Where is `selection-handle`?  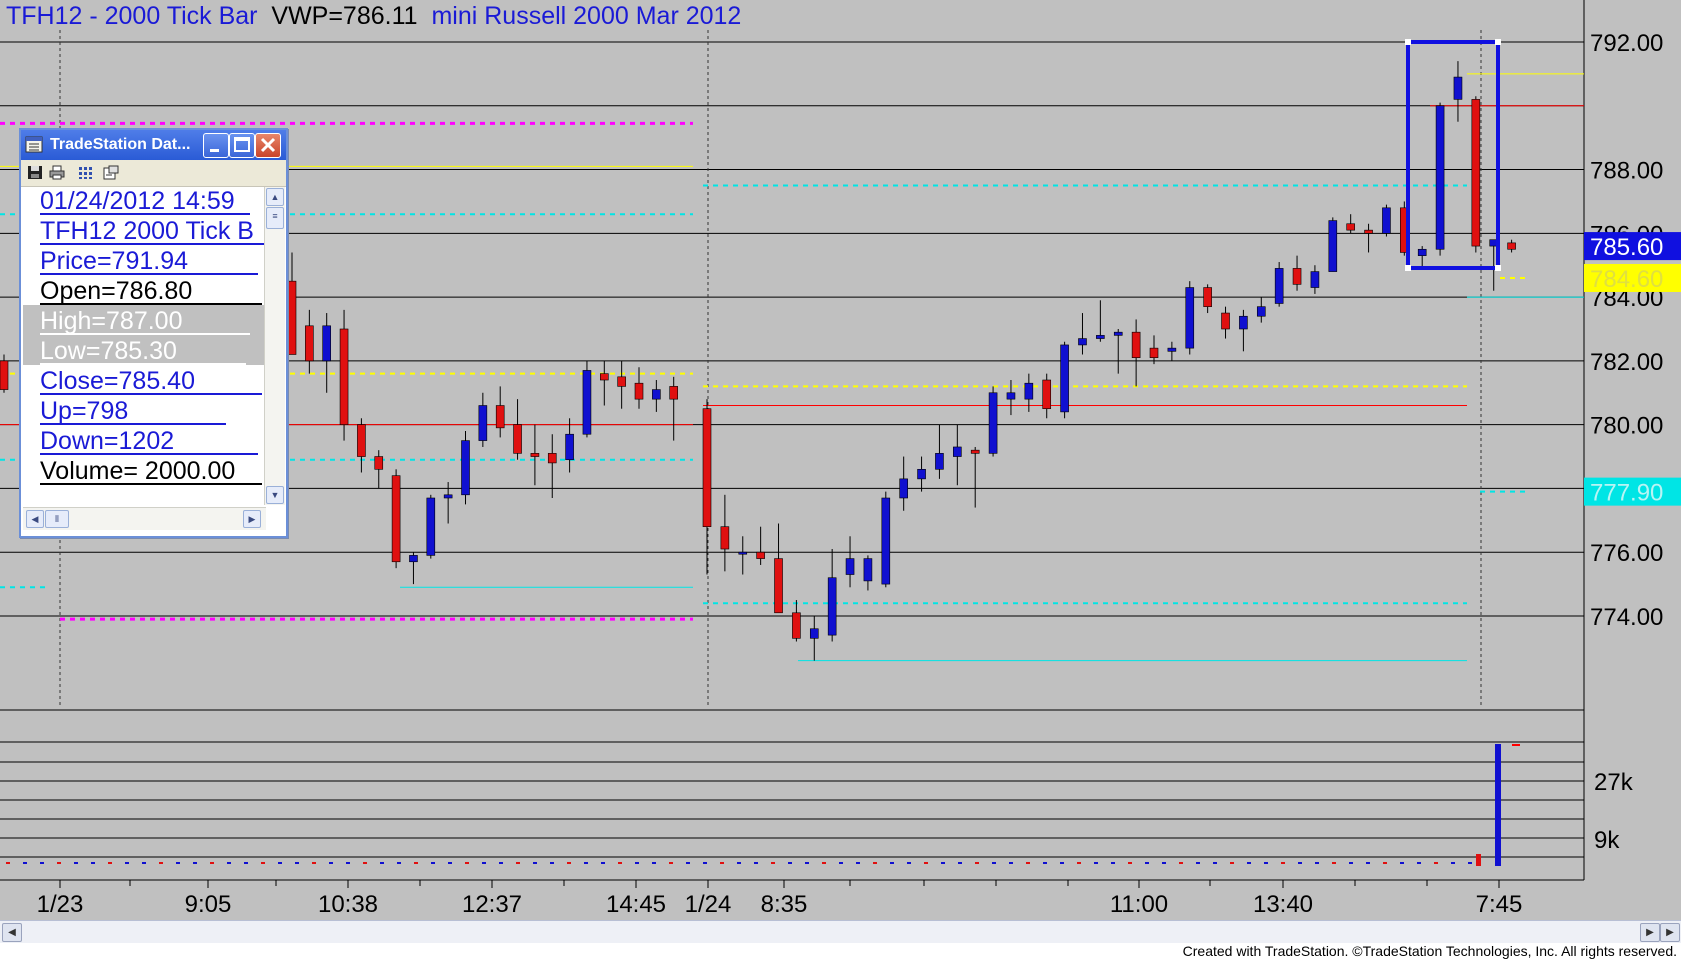 selection-handle is located at coordinates (1498, 268).